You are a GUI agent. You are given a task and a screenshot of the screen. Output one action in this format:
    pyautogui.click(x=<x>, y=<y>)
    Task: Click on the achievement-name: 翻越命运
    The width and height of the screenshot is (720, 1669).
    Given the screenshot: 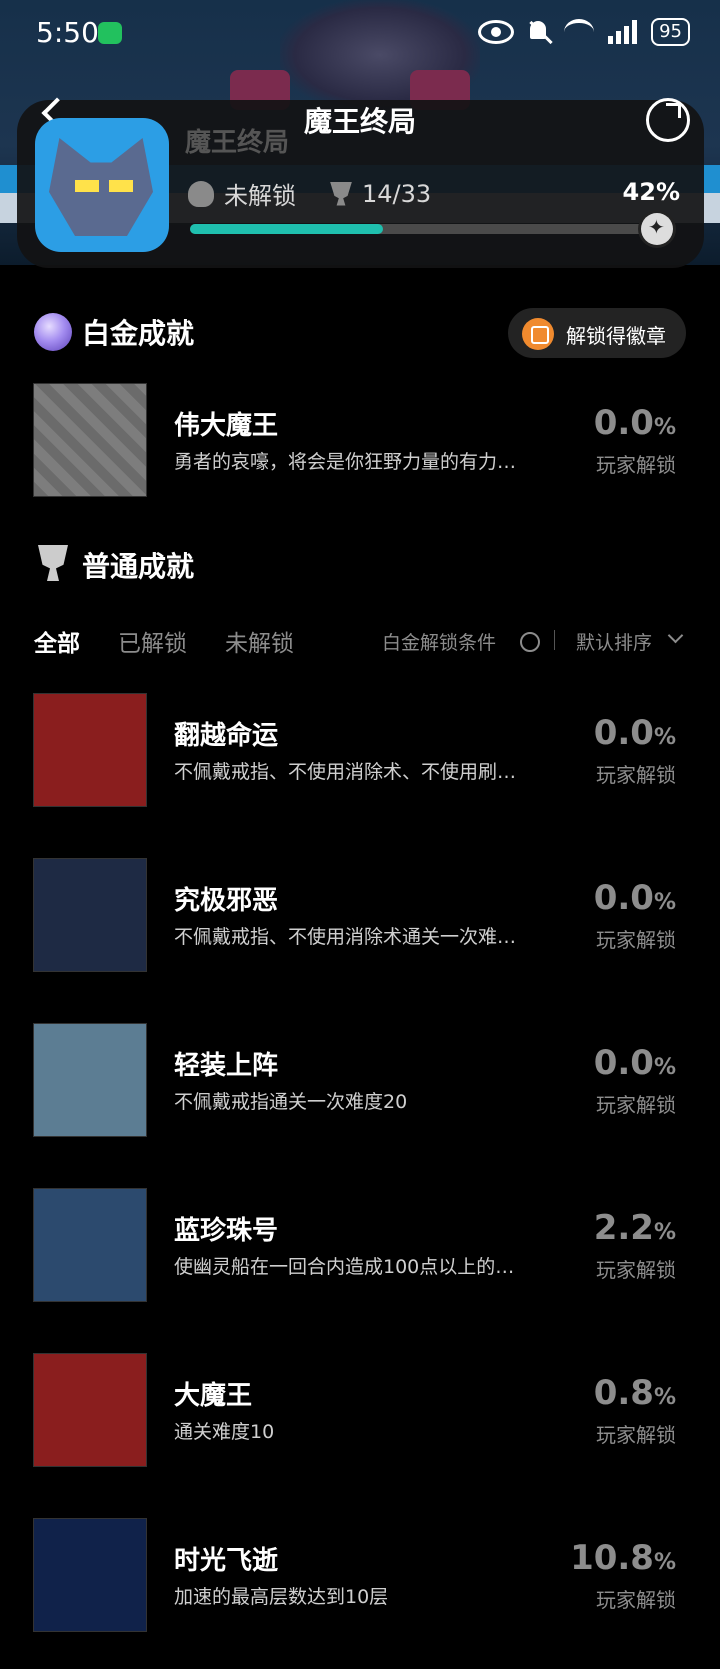 What is the action you would take?
    pyautogui.click(x=226, y=736)
    